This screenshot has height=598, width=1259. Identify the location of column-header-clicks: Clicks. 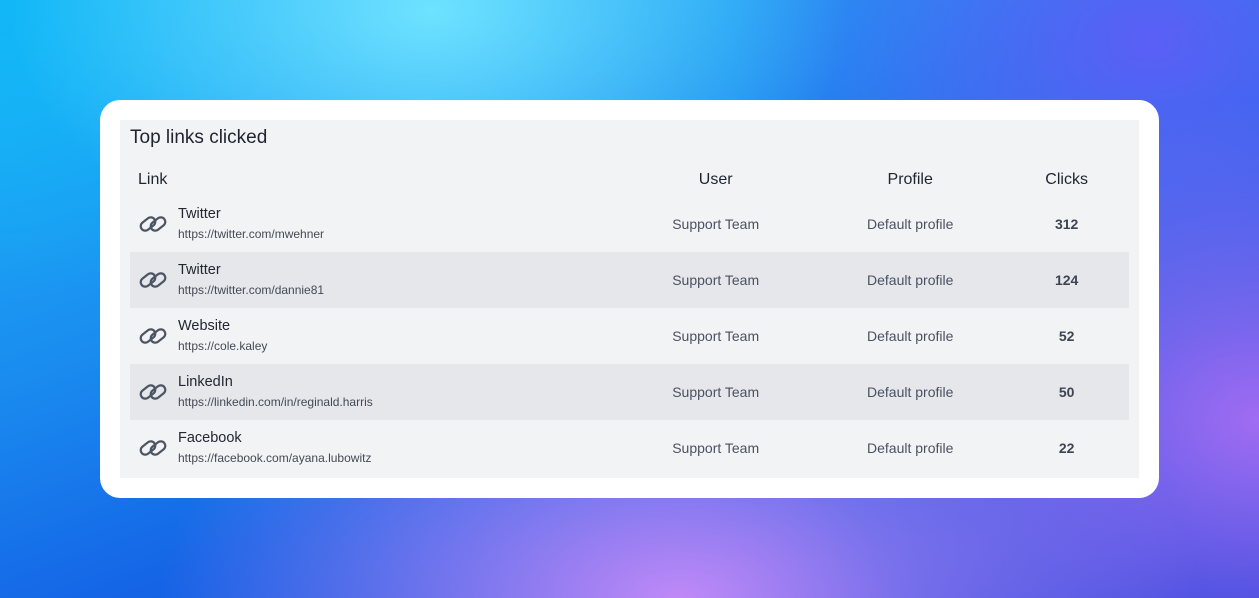
(1066, 180).